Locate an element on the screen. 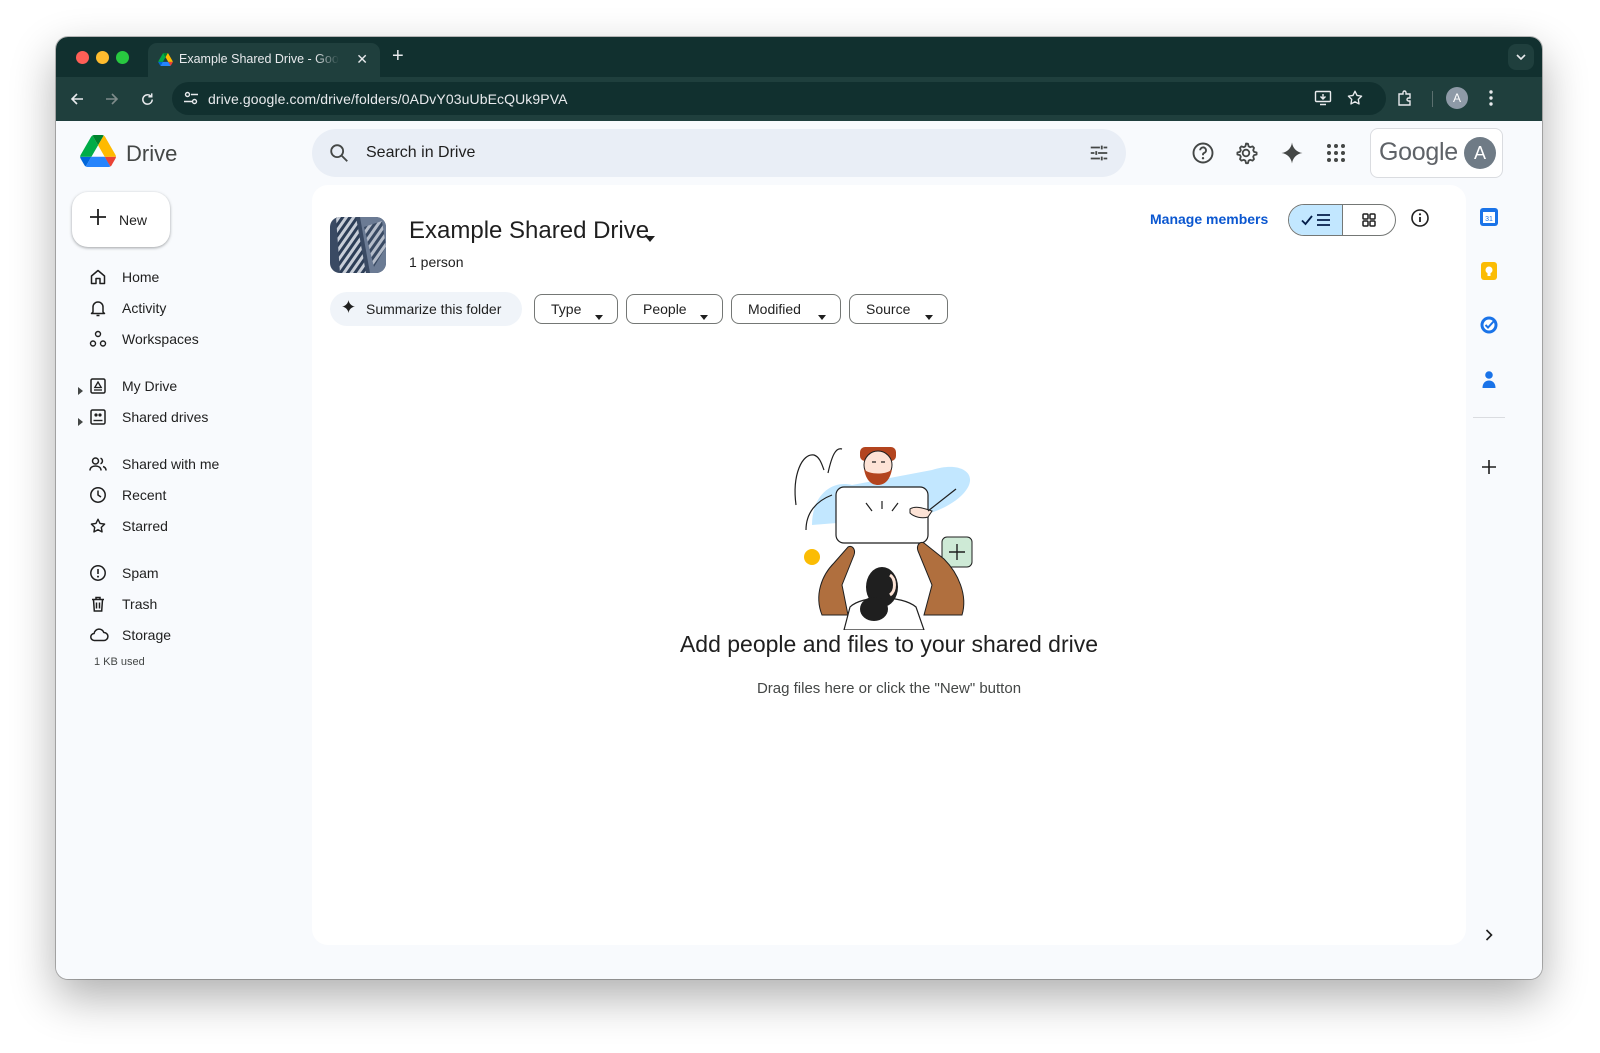  filter-source: Source is located at coordinates (898, 309).